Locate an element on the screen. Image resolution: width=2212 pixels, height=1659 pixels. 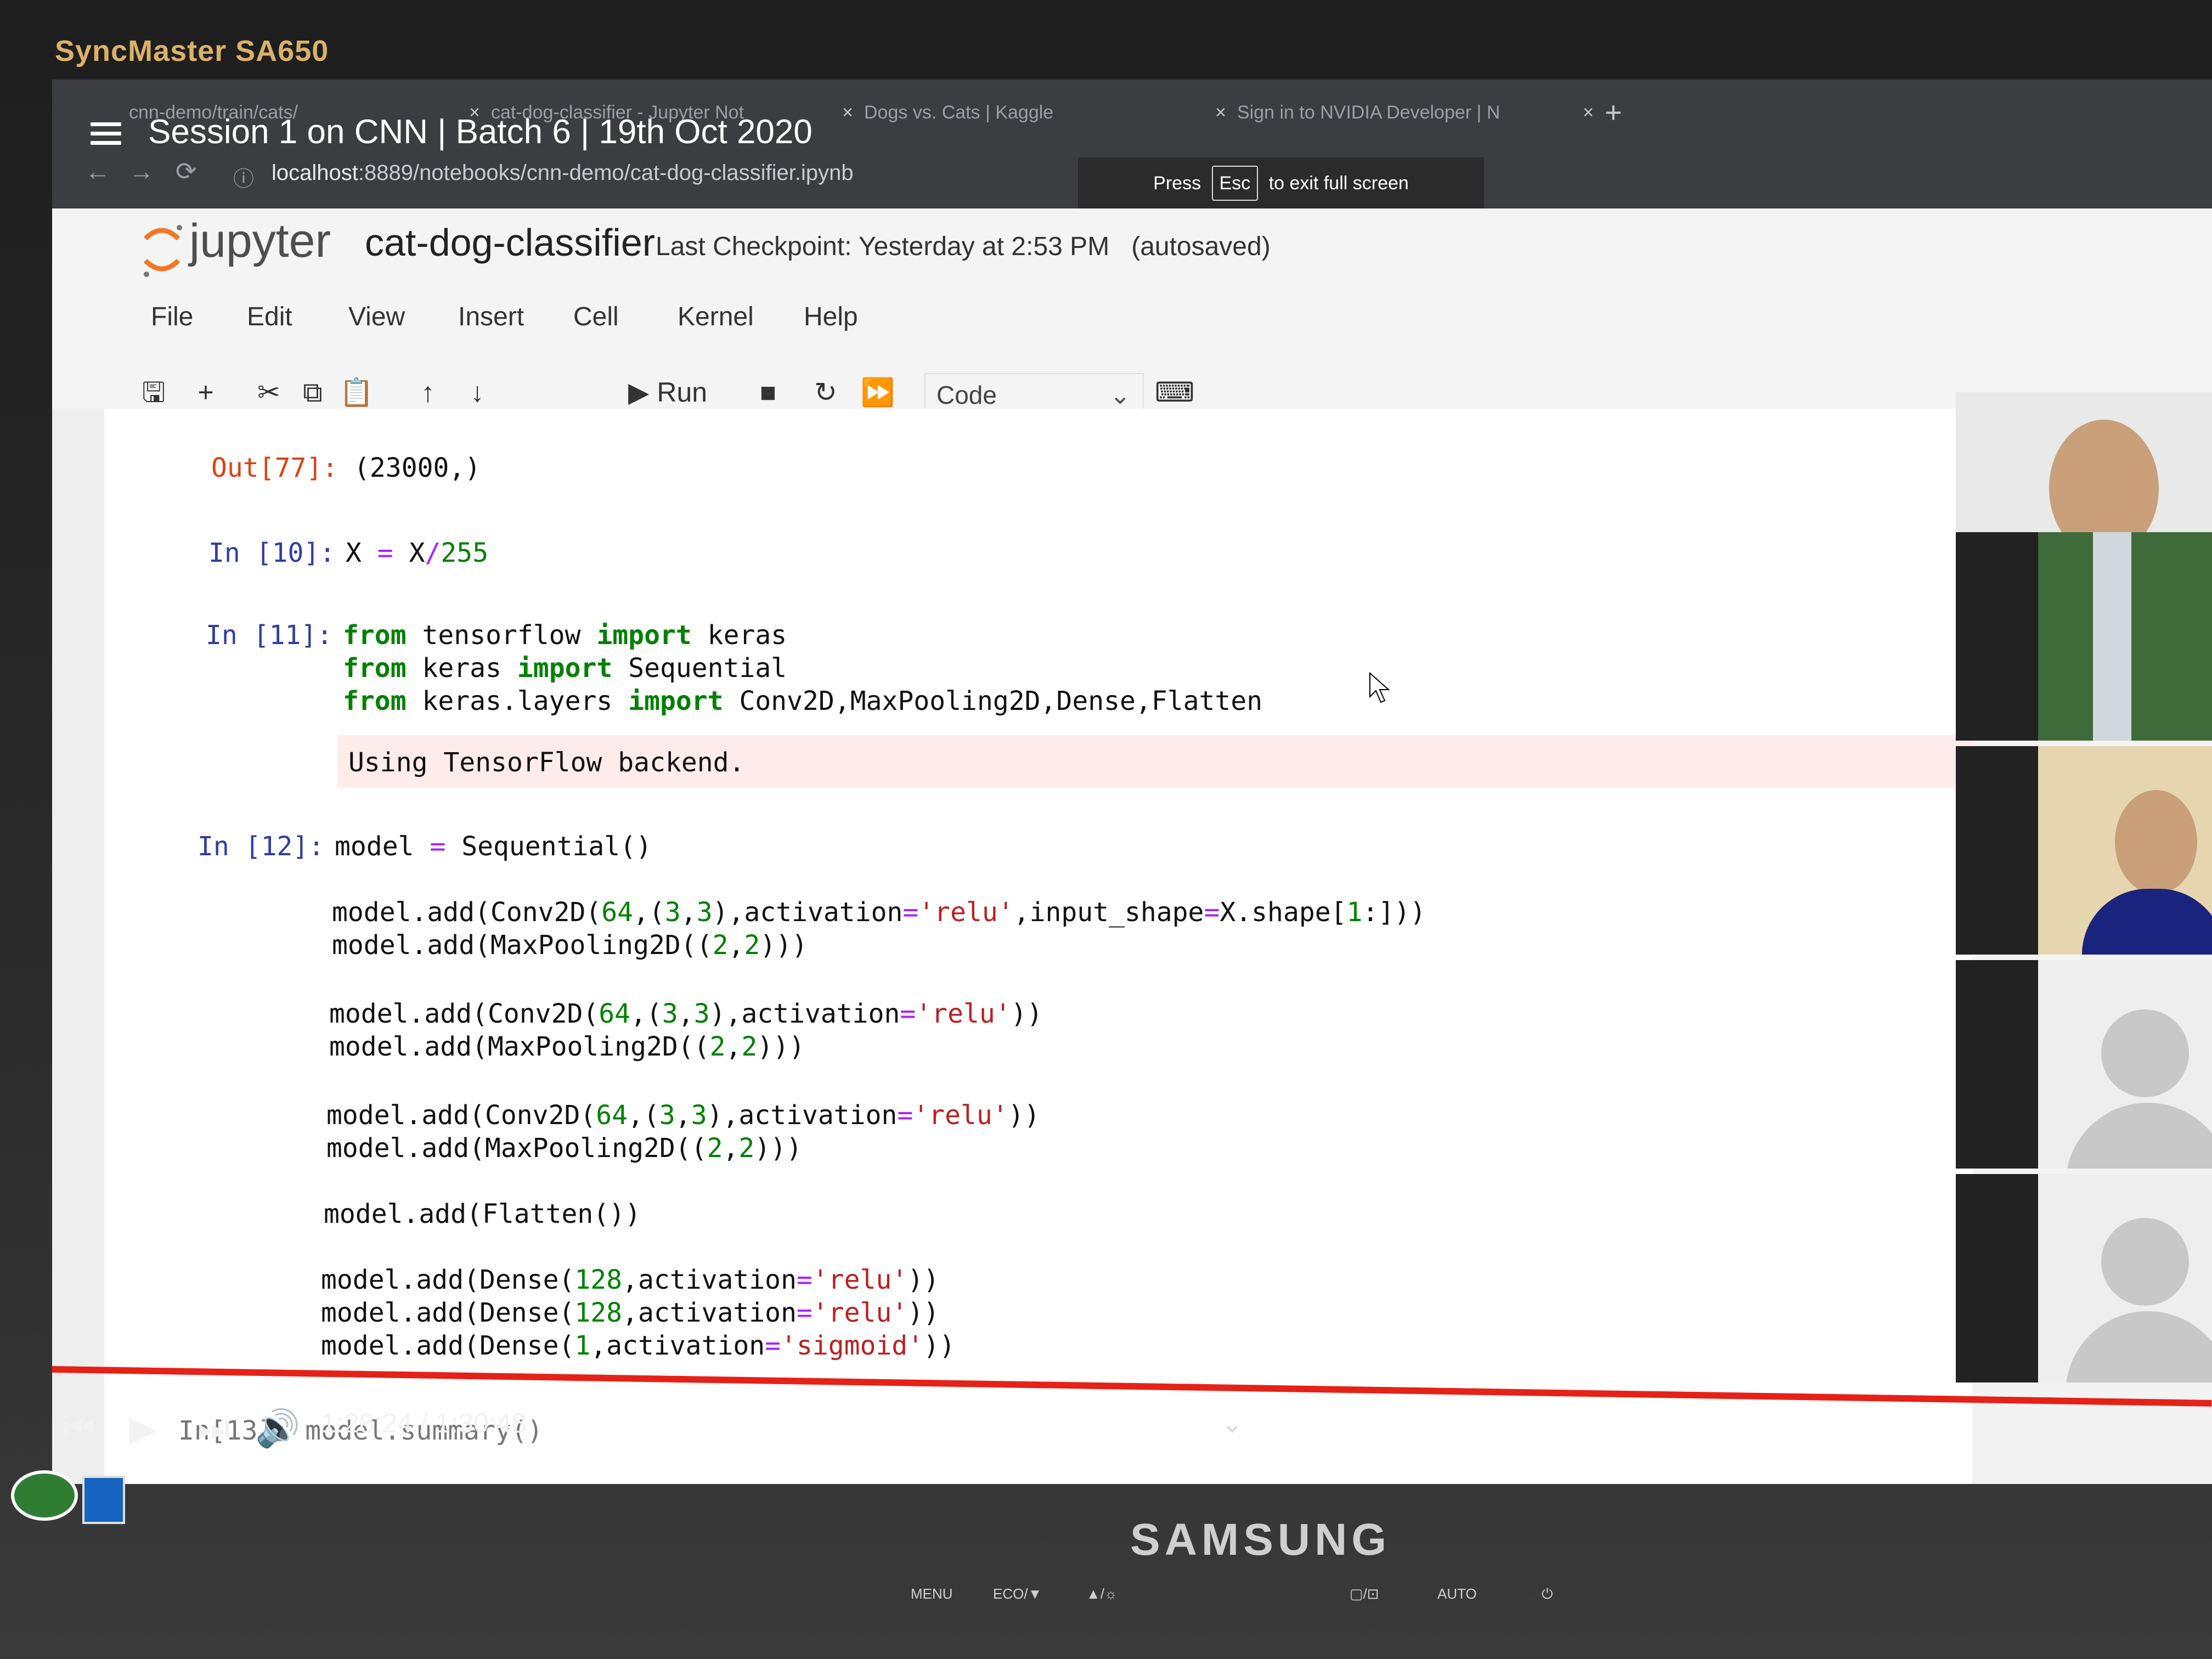
participant-panel is located at coordinates (2084, 897).